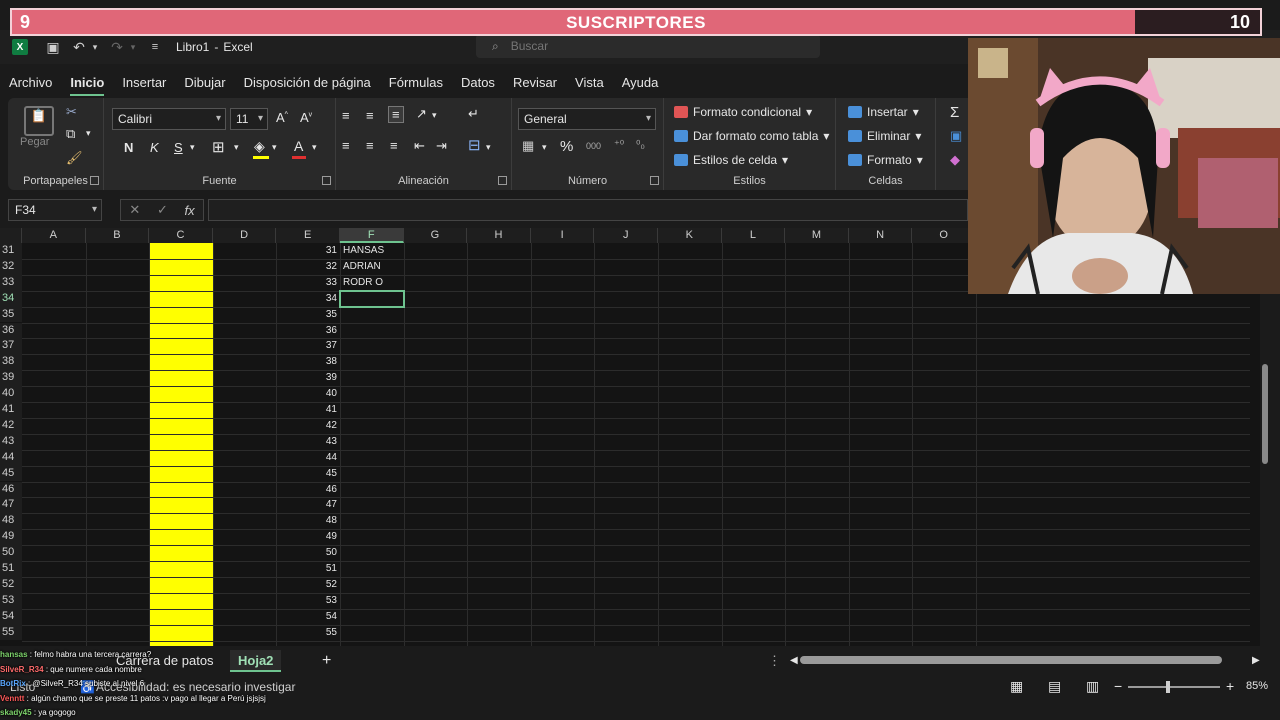 The image size is (1280, 720). Describe the element at coordinates (640, 83) in the screenshot. I see `tab-ayuda: Ayuda` at that location.